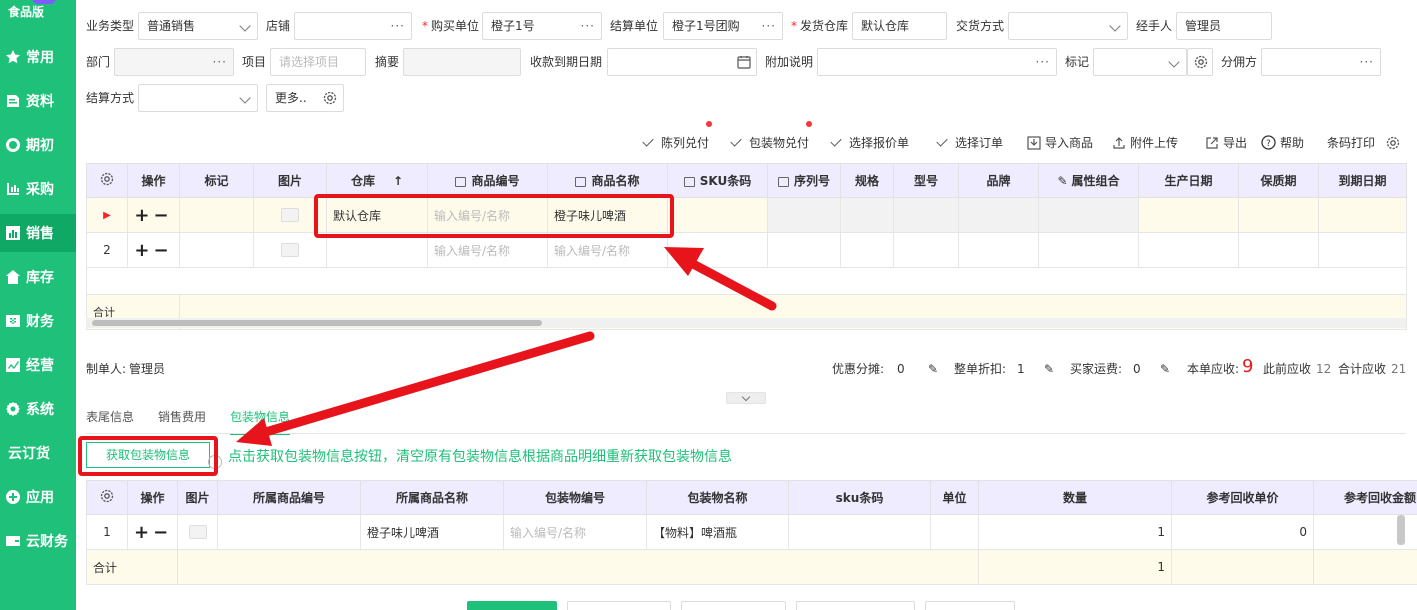 Image resolution: width=1417 pixels, height=610 pixels. Describe the element at coordinates (1242, 532) in the screenshot. I see `cell-ref-price: 0` at that location.